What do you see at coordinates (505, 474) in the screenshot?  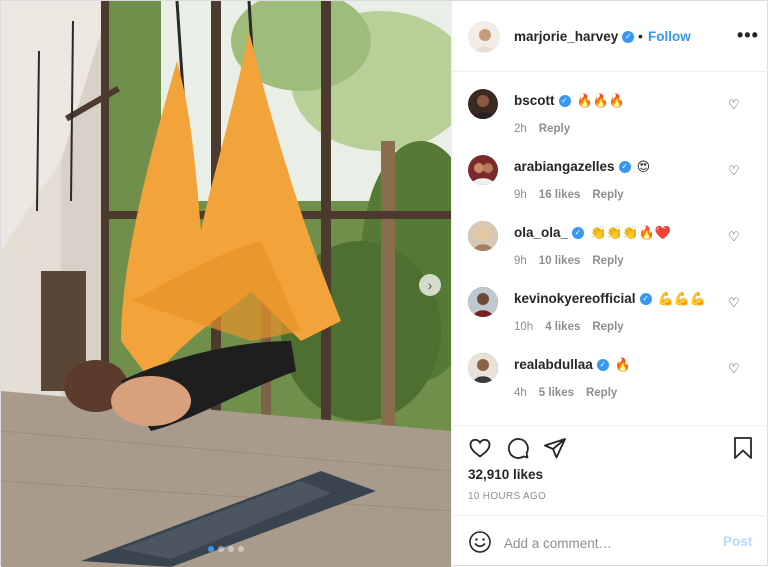 I see `likes-count: 32,910 likes` at bounding box center [505, 474].